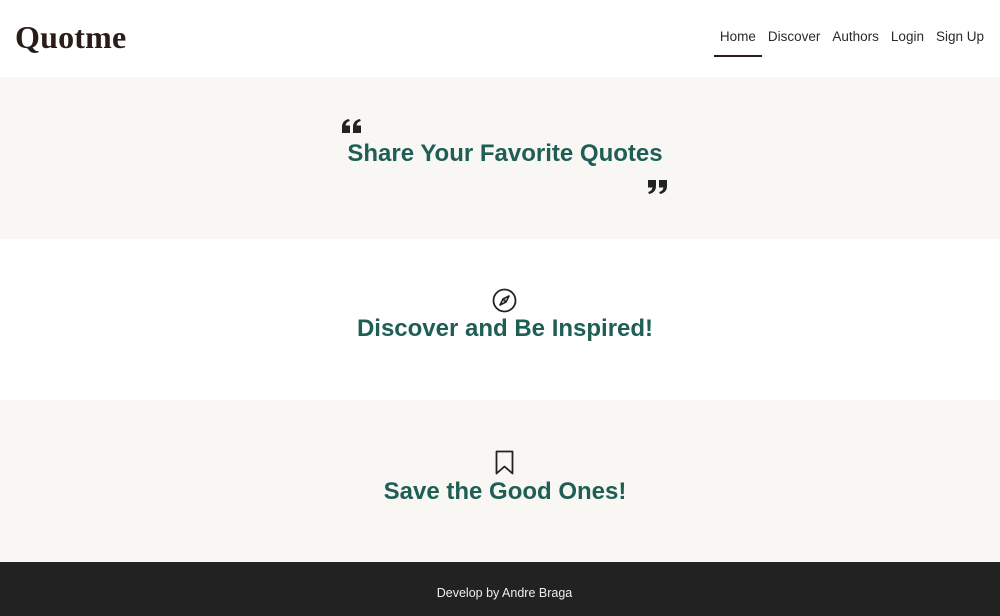 Image resolution: width=1000 pixels, height=616 pixels. I want to click on bookmark-icon, so click(504, 462).